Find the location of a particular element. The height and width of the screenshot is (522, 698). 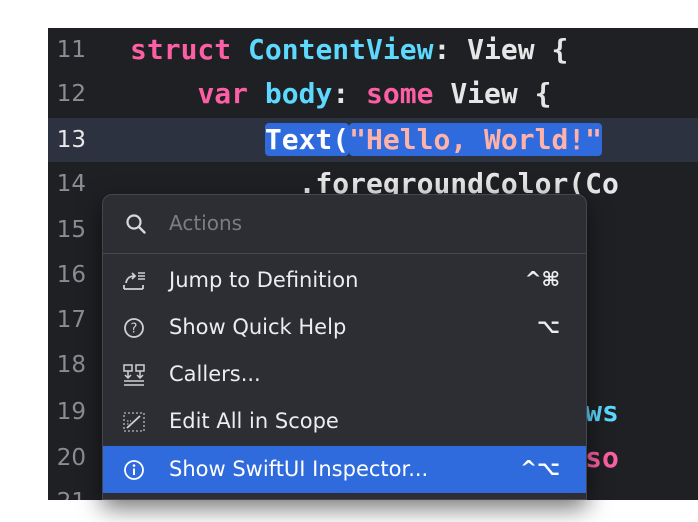

line-number: 11 is located at coordinates (71, 50).